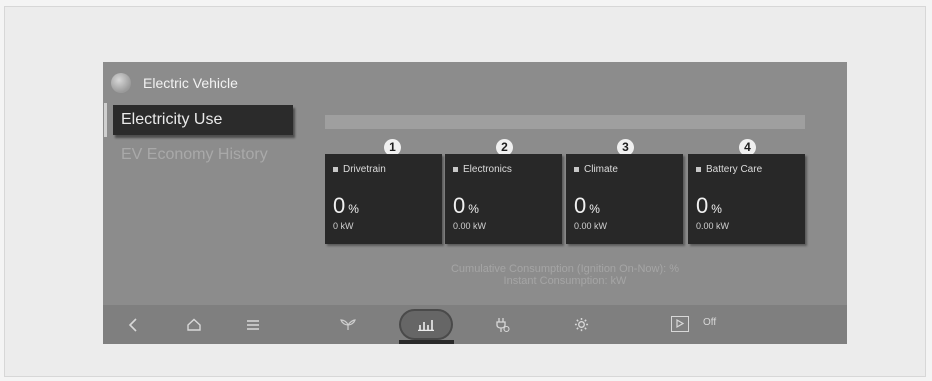  Describe the element at coordinates (680, 324) in the screenshot. I see `play-icon` at that location.